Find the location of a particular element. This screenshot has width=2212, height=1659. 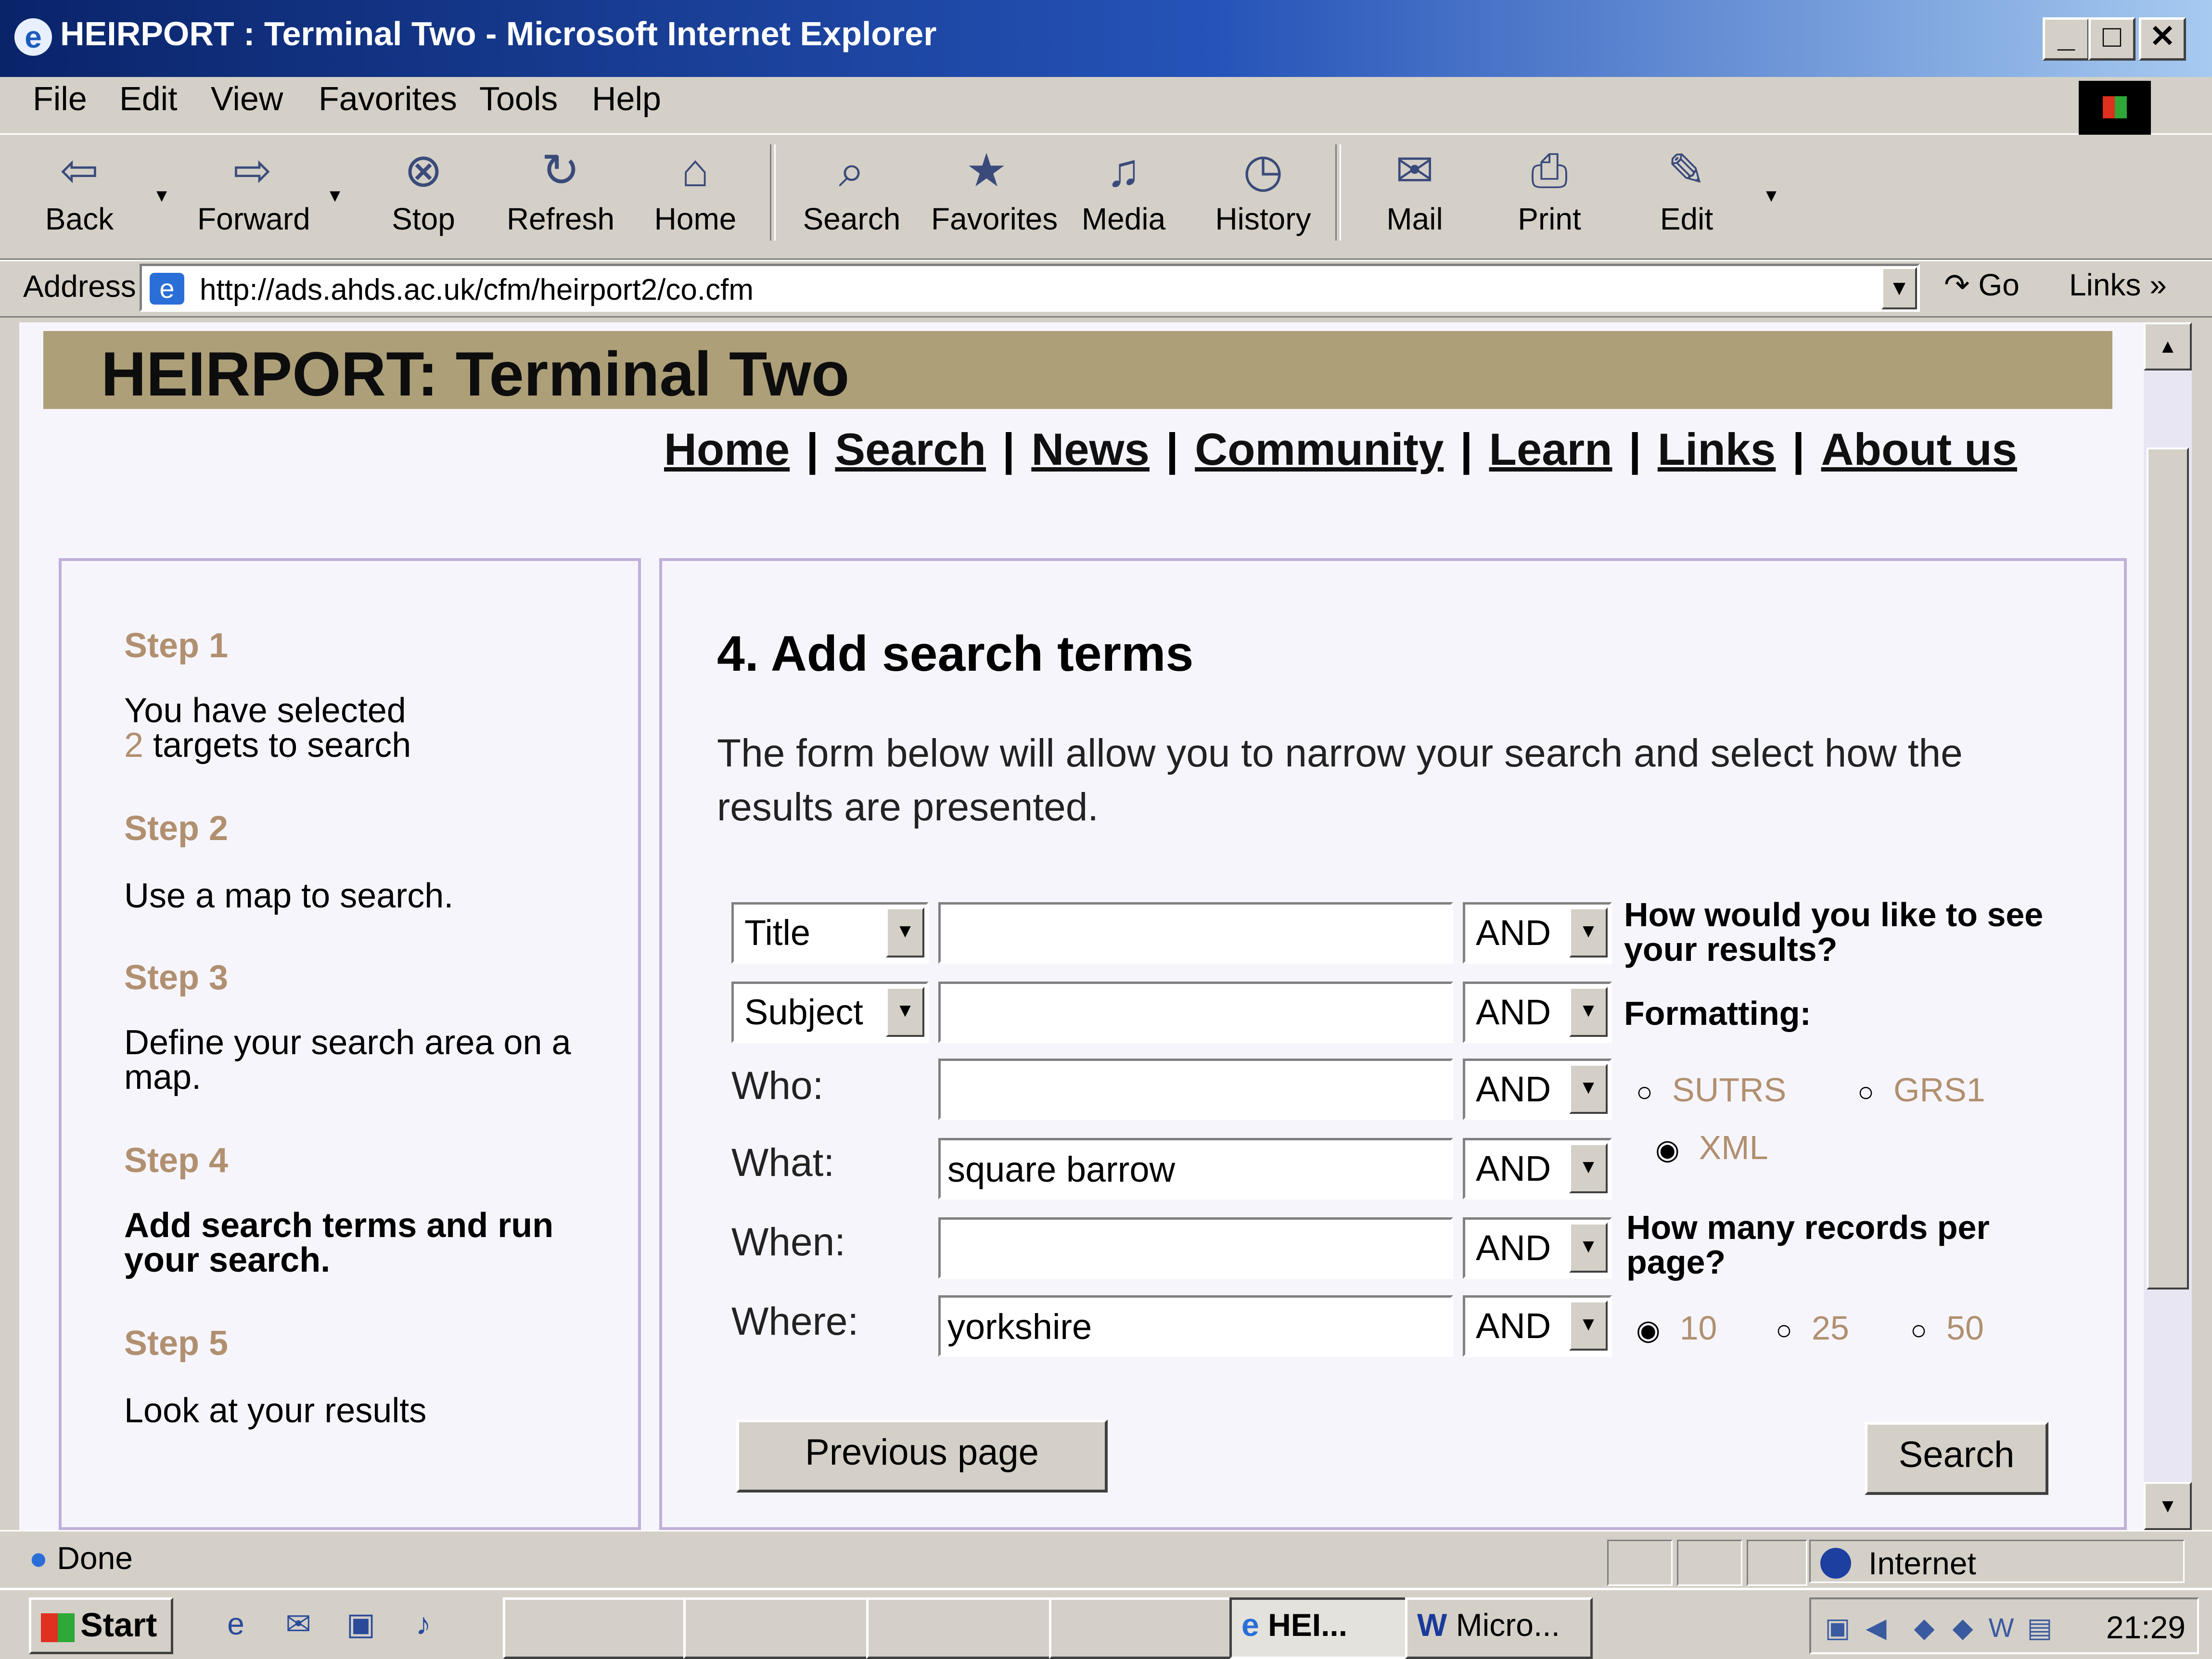

menu-edit: Edit is located at coordinates (148, 98).